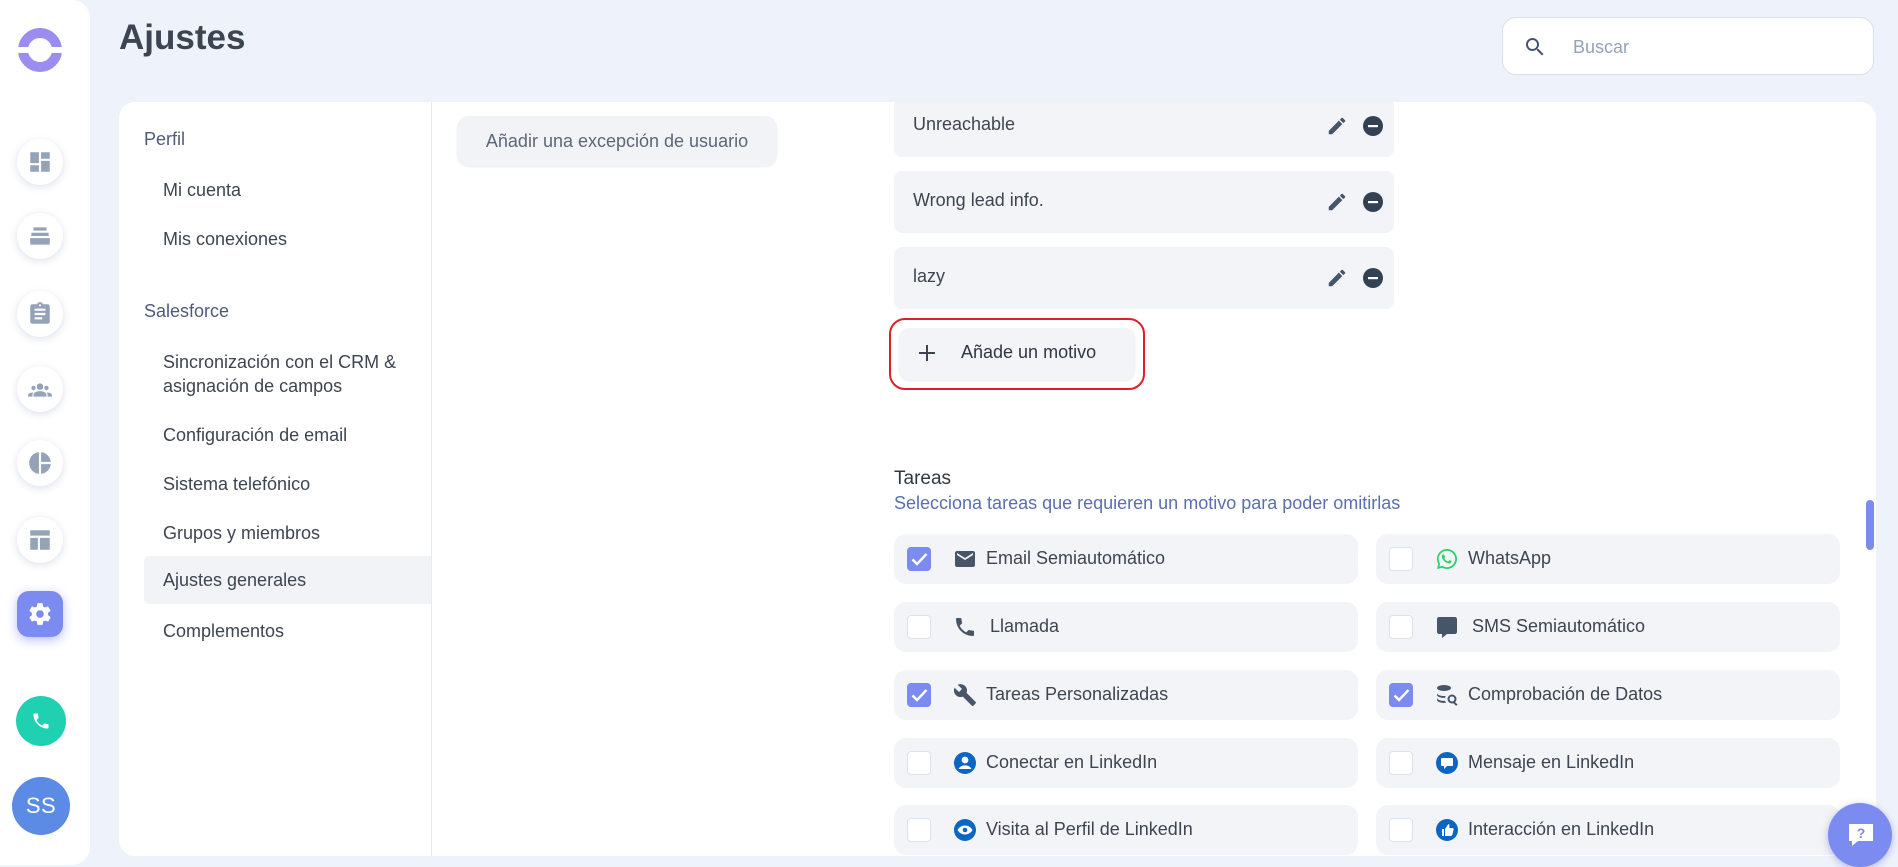 The height and width of the screenshot is (867, 1898). What do you see at coordinates (1510, 558) in the screenshot?
I see `task-label: WhatsApp` at bounding box center [1510, 558].